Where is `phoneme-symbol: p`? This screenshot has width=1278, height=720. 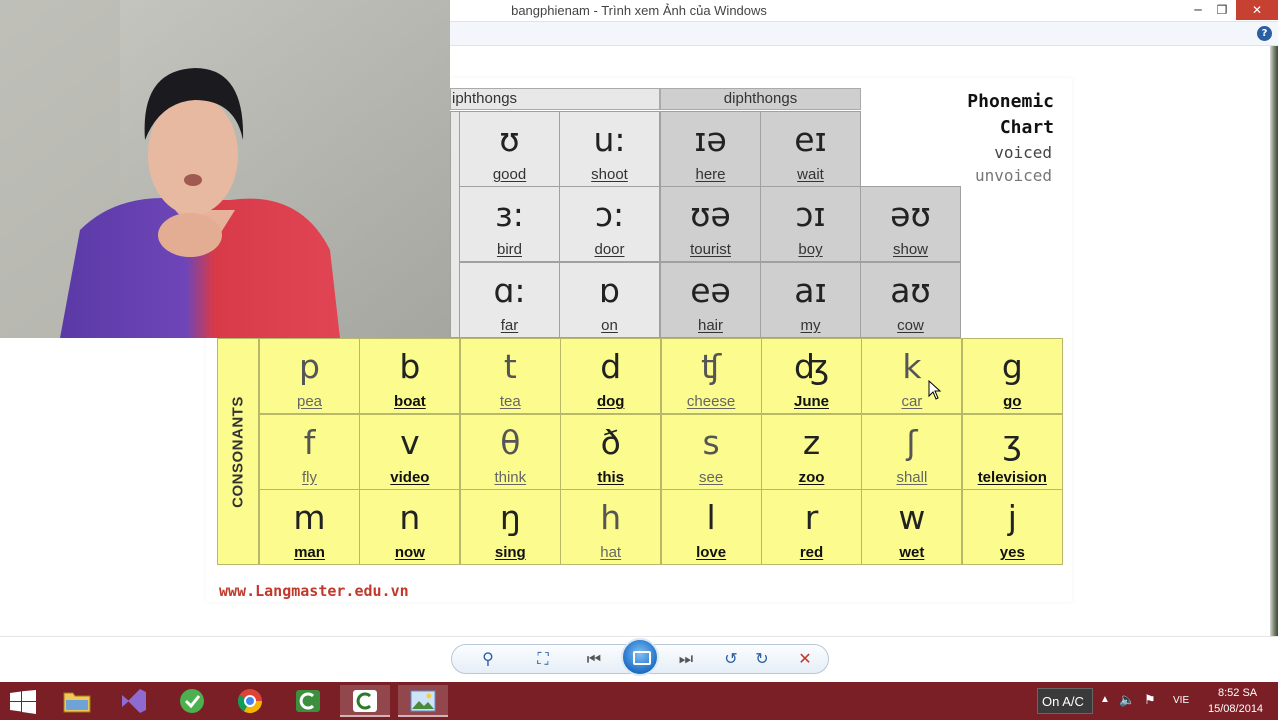 phoneme-symbol: p is located at coordinates (309, 366).